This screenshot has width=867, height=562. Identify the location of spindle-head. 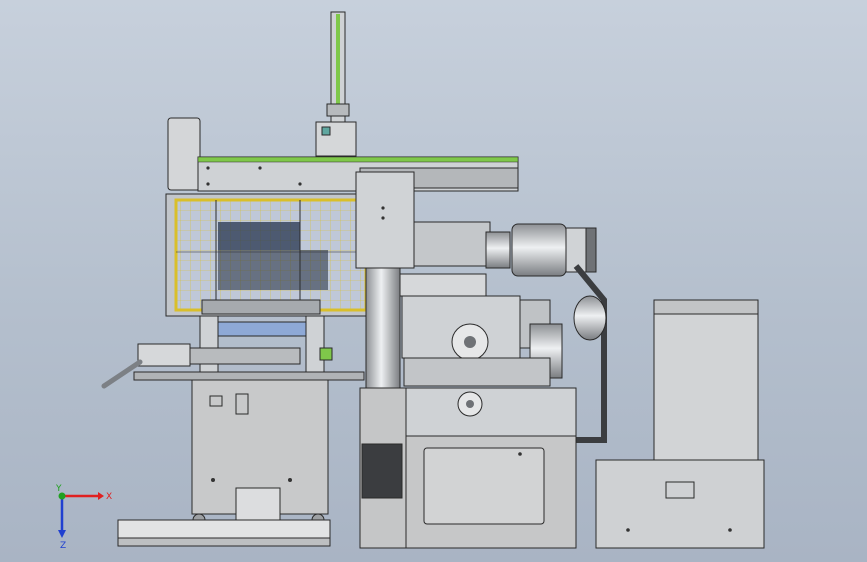
(336, 139).